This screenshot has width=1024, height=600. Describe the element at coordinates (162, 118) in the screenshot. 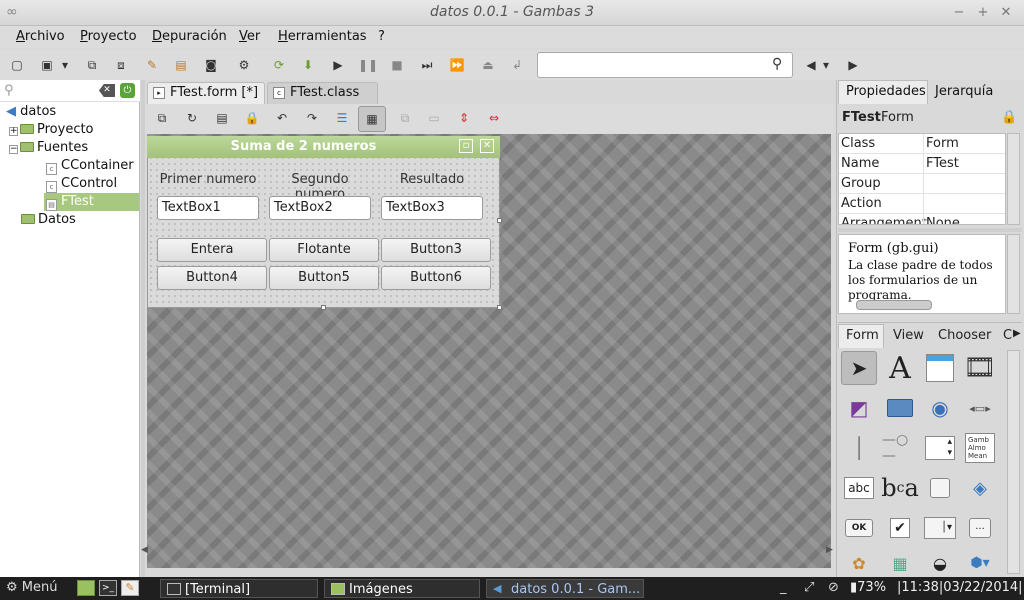

I see `properties-icon: ⧉` at that location.